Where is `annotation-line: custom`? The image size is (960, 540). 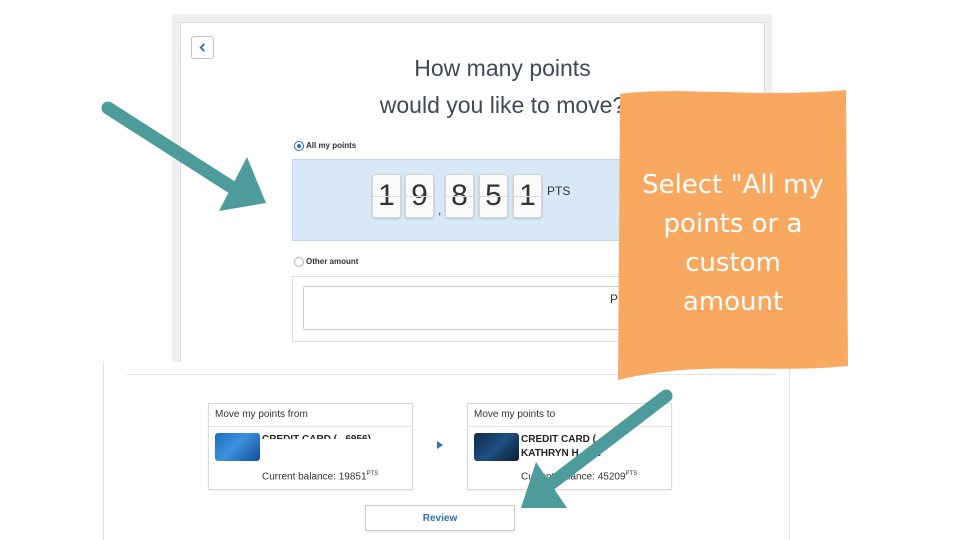
annotation-line: custom is located at coordinates (733, 263).